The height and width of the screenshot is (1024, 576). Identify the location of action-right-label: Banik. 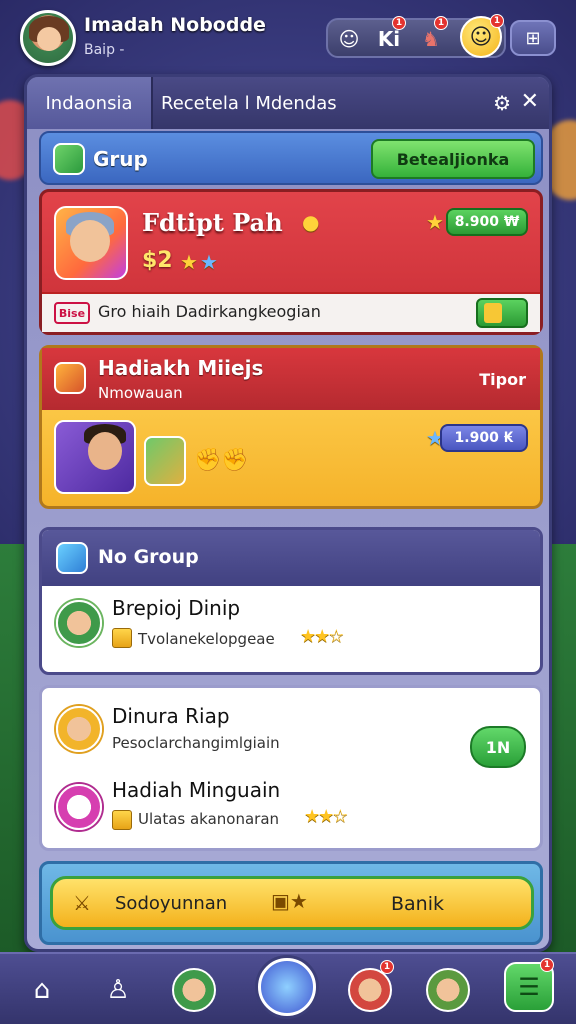
(418, 904).